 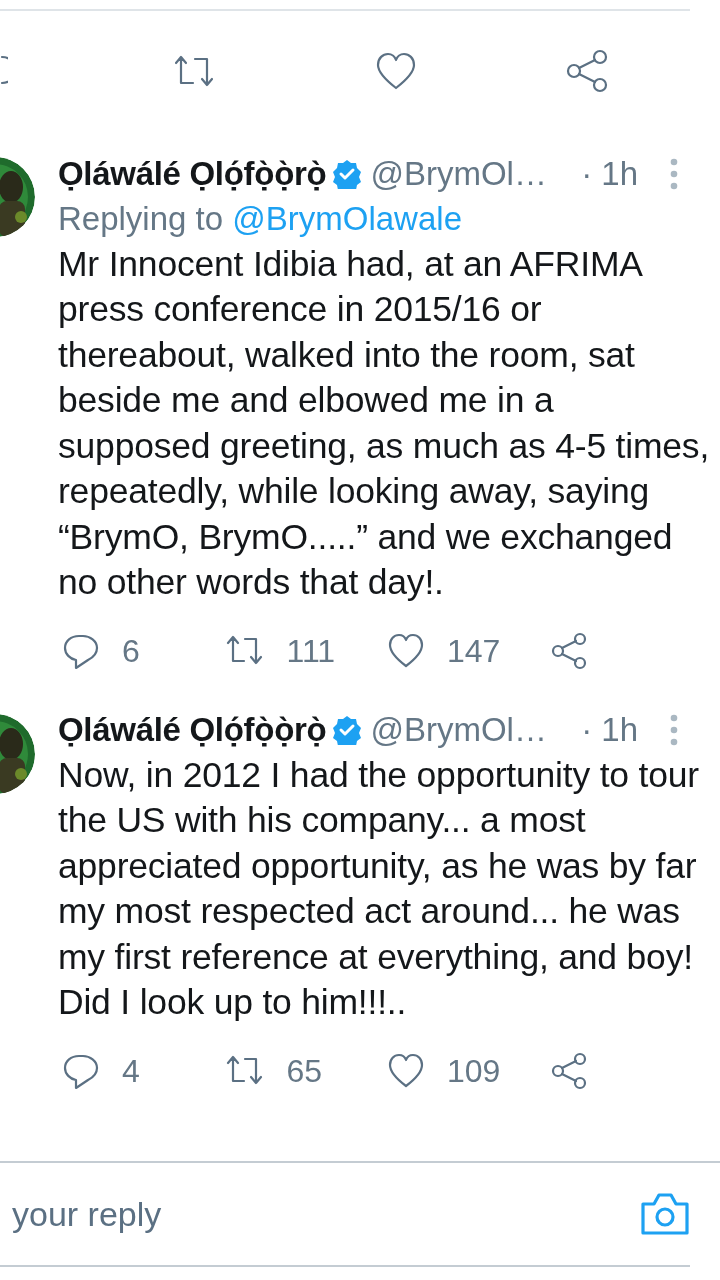 I want to click on reply-count: 6, so click(x=131, y=651).